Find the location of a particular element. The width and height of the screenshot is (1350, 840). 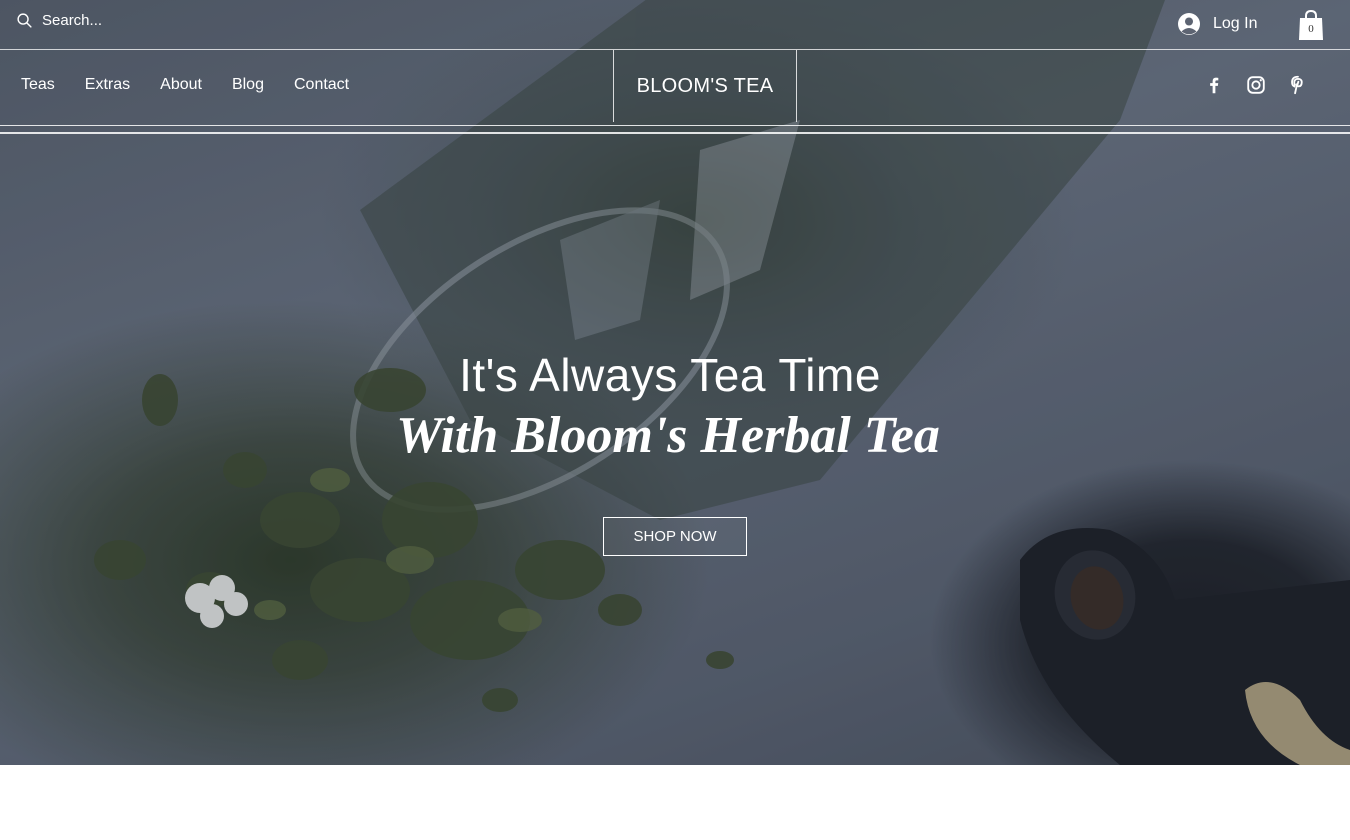

login-button: Log In is located at coordinates (1217, 24).